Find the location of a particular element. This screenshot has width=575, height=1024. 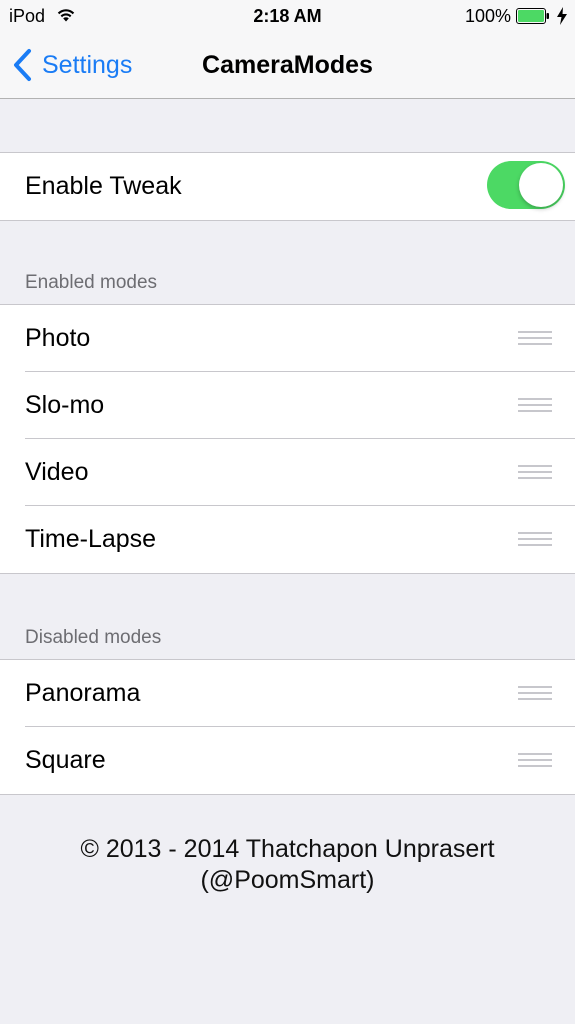

list-item-label: Square is located at coordinates (65, 760).